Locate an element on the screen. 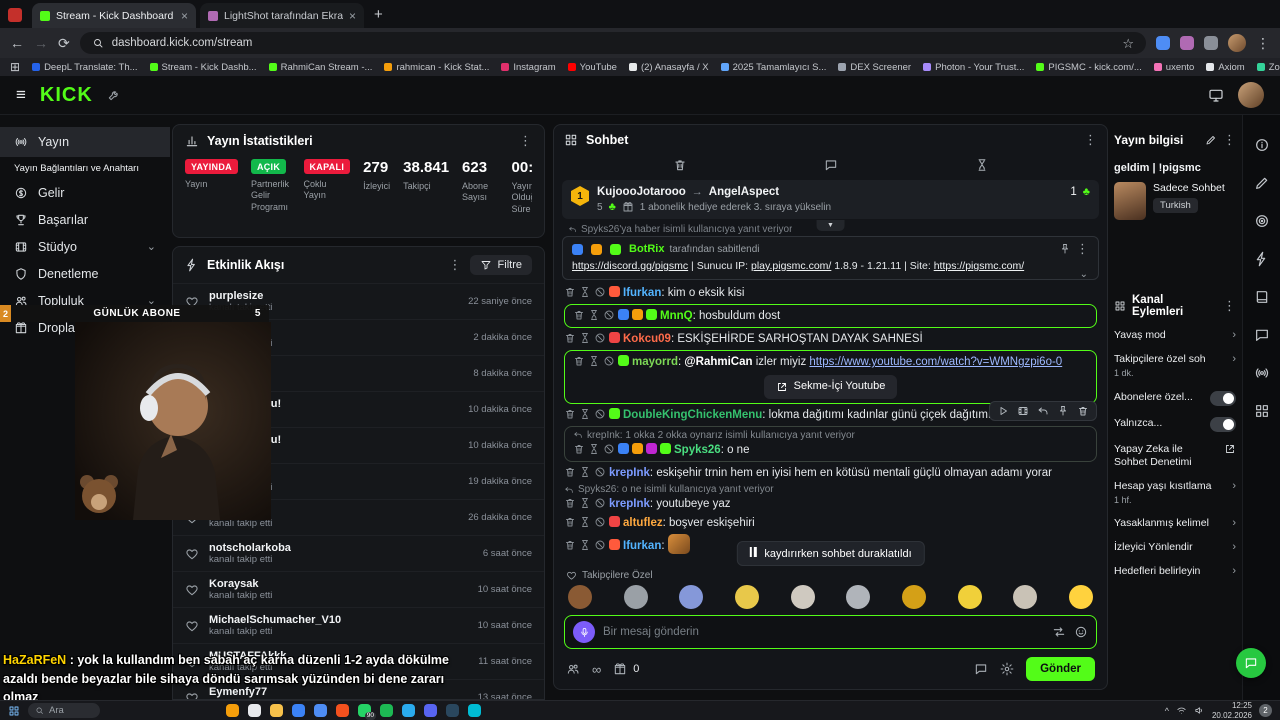  pinned-collapse-icon: ⌄ is located at coordinates (1084, 274).